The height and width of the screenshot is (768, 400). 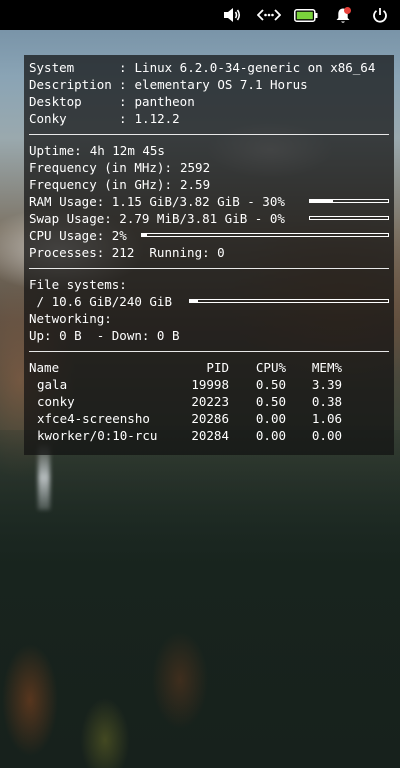 What do you see at coordinates (306, 15) in the screenshot?
I see `battery-icon` at bounding box center [306, 15].